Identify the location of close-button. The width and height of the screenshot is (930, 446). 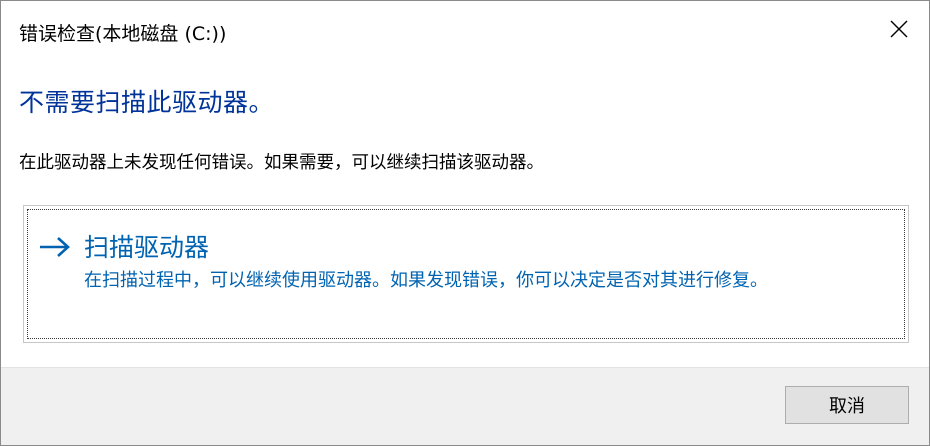
(899, 29).